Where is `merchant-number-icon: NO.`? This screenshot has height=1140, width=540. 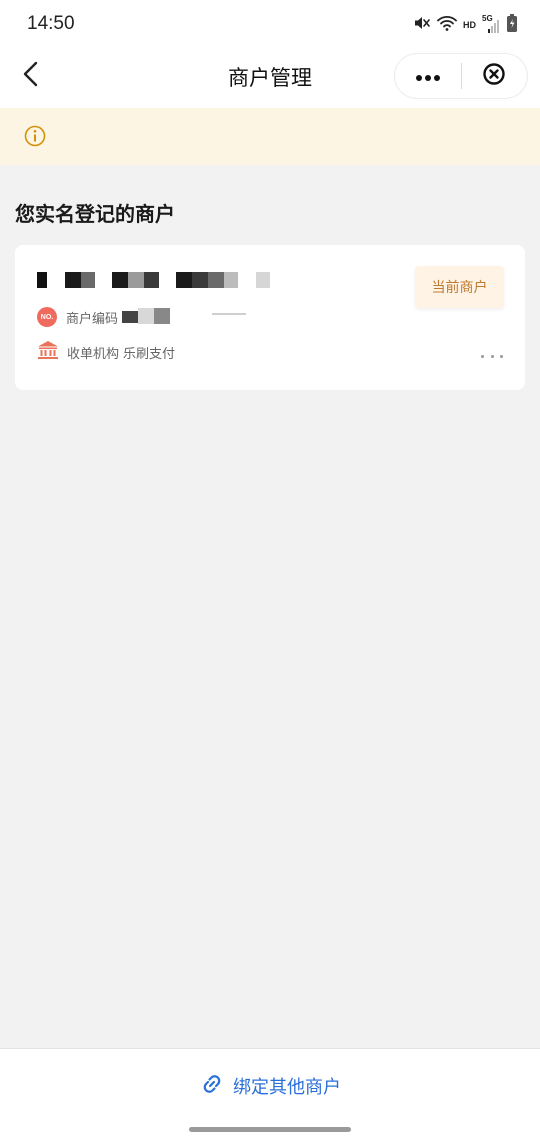 merchant-number-icon: NO. is located at coordinates (47, 317).